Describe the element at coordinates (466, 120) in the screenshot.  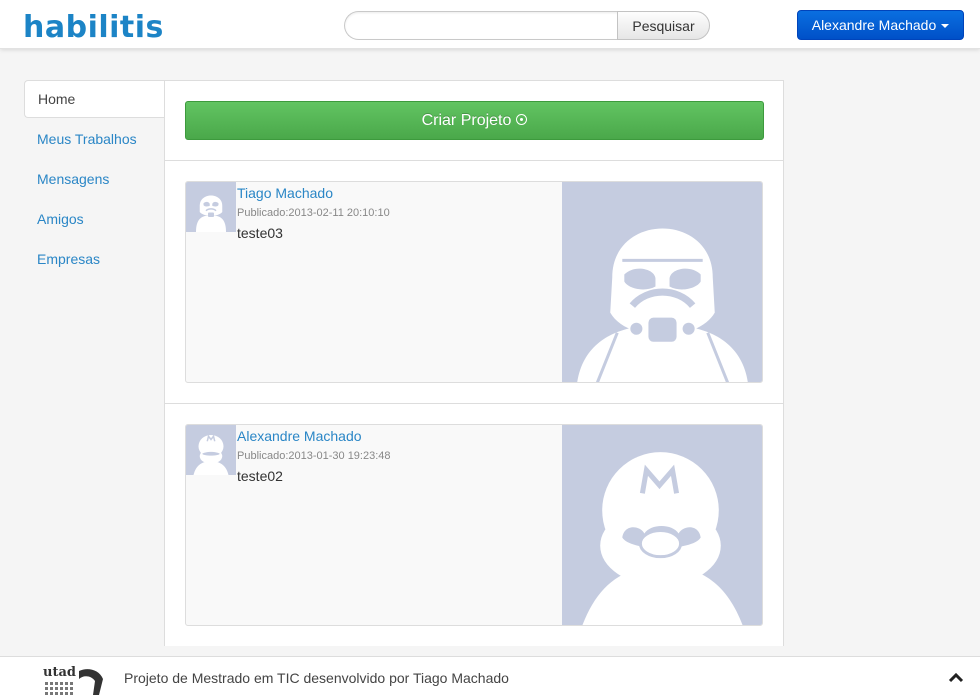
I see `create-project-label: Criar Projeto` at that location.